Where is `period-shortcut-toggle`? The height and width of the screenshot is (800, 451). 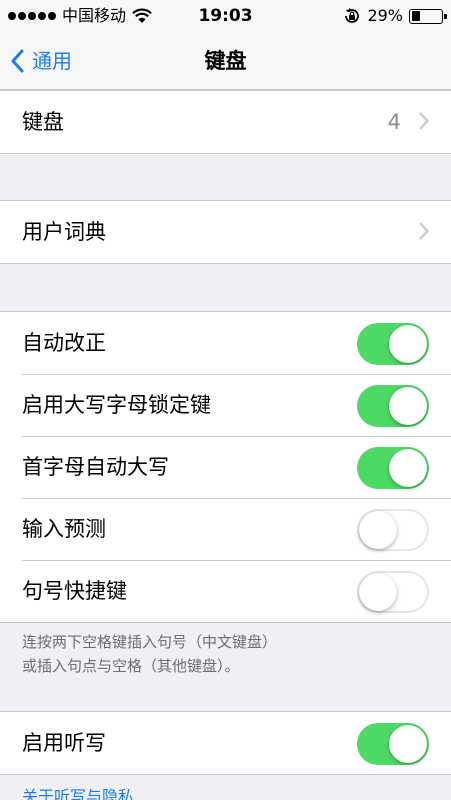 period-shortcut-toggle is located at coordinates (393, 592).